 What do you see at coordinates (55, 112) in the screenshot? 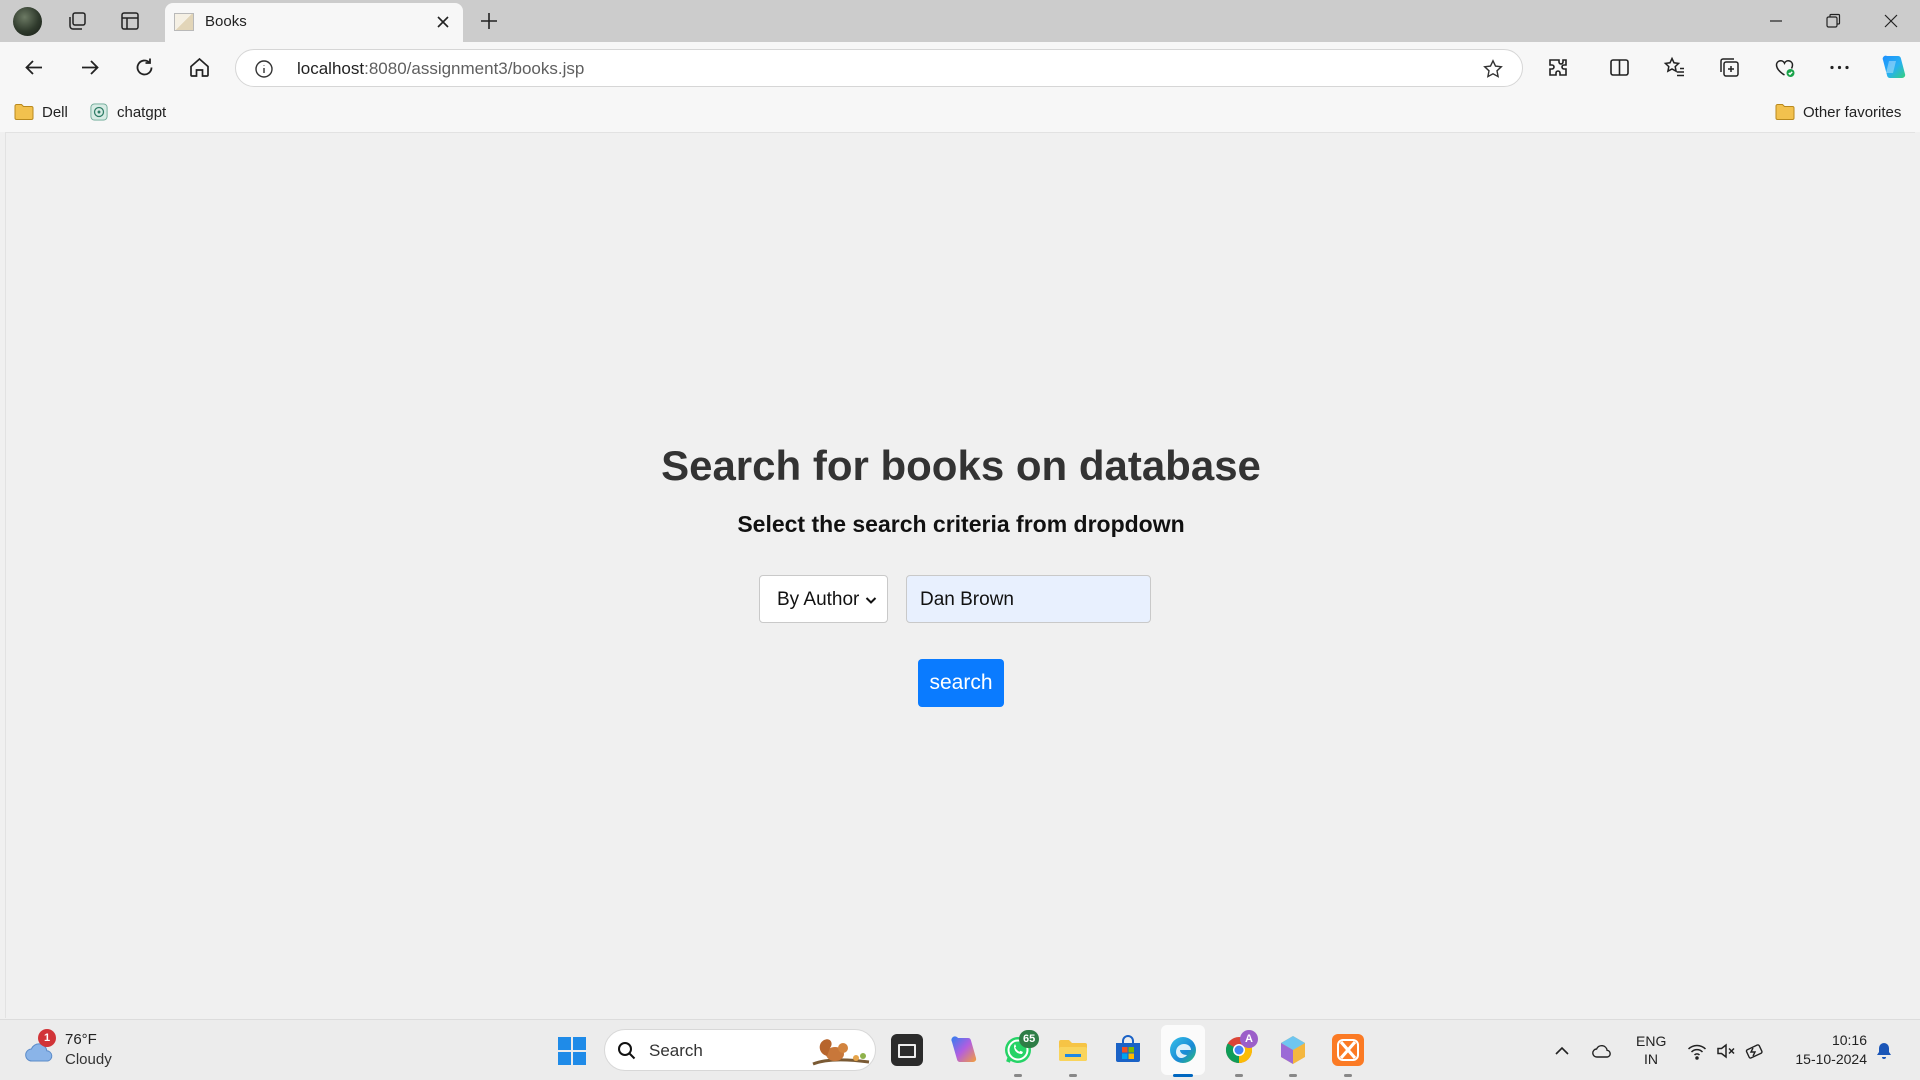
I see `favorite-label: Dell` at bounding box center [55, 112].